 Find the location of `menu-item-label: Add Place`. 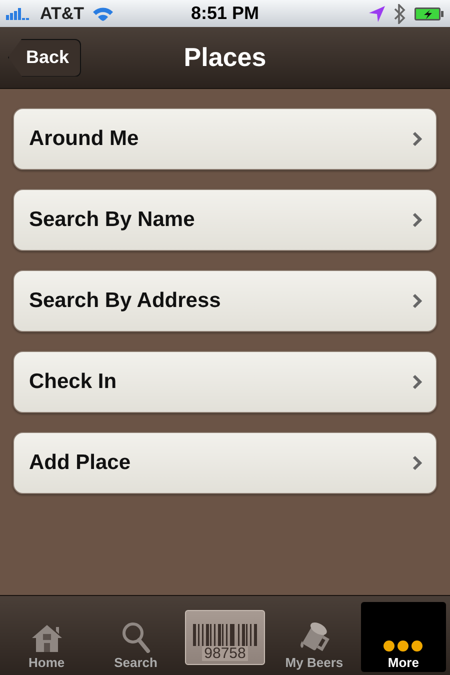

menu-item-label: Add Place is located at coordinates (80, 463).